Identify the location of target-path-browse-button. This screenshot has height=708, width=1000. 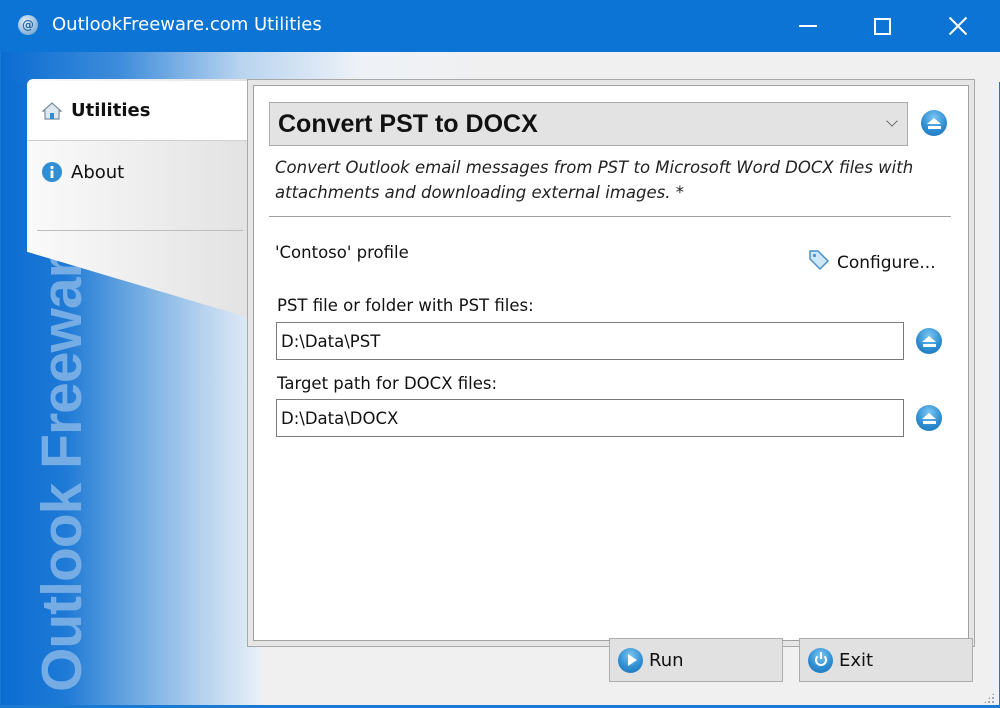
(929, 418).